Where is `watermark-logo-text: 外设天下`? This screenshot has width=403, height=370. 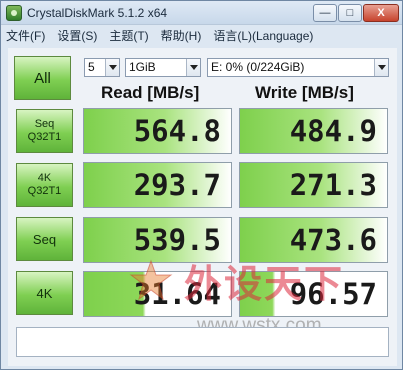
watermark-logo-text: 外设天下 is located at coordinates (264, 285).